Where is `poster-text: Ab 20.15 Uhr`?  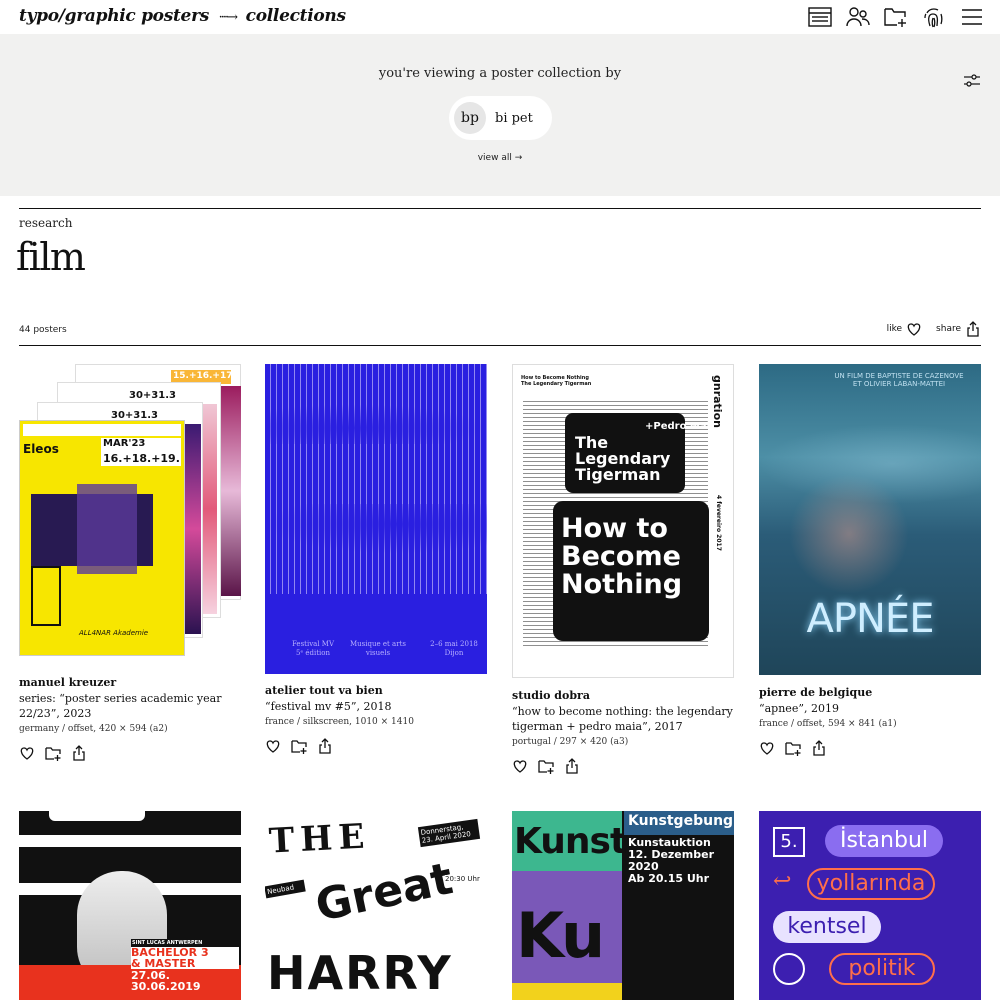
poster-text: Ab 20.15 Uhr is located at coordinates (669, 878).